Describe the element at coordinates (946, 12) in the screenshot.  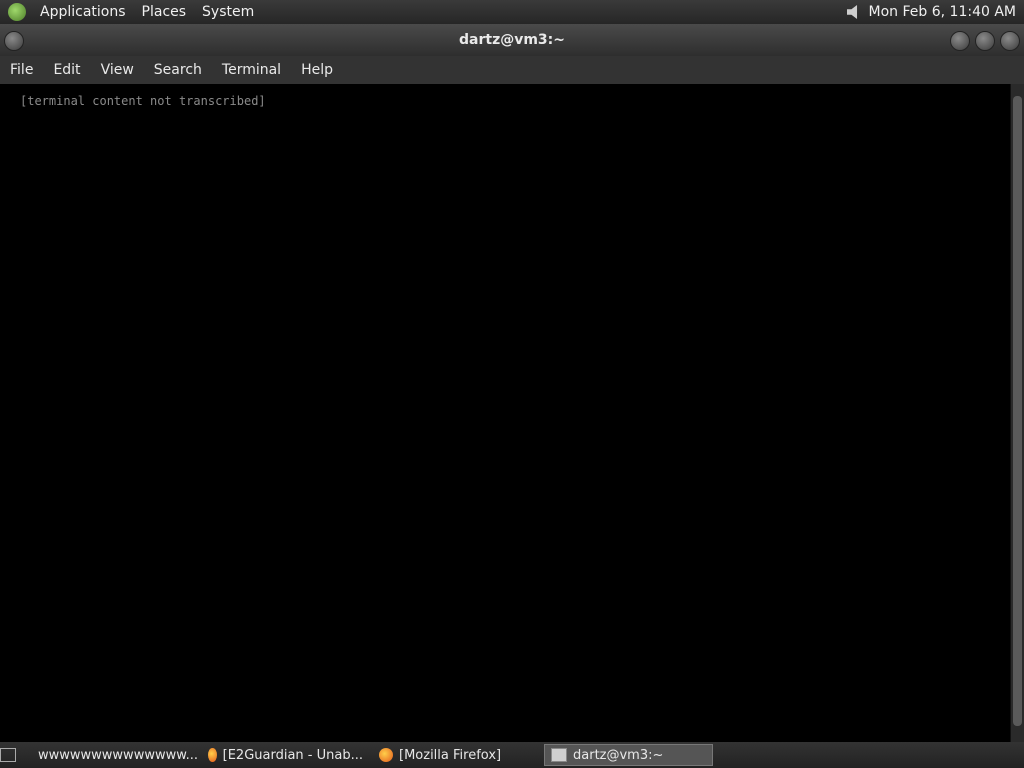
I see `clock: Mon Feb 6, 11:40 AM` at that location.